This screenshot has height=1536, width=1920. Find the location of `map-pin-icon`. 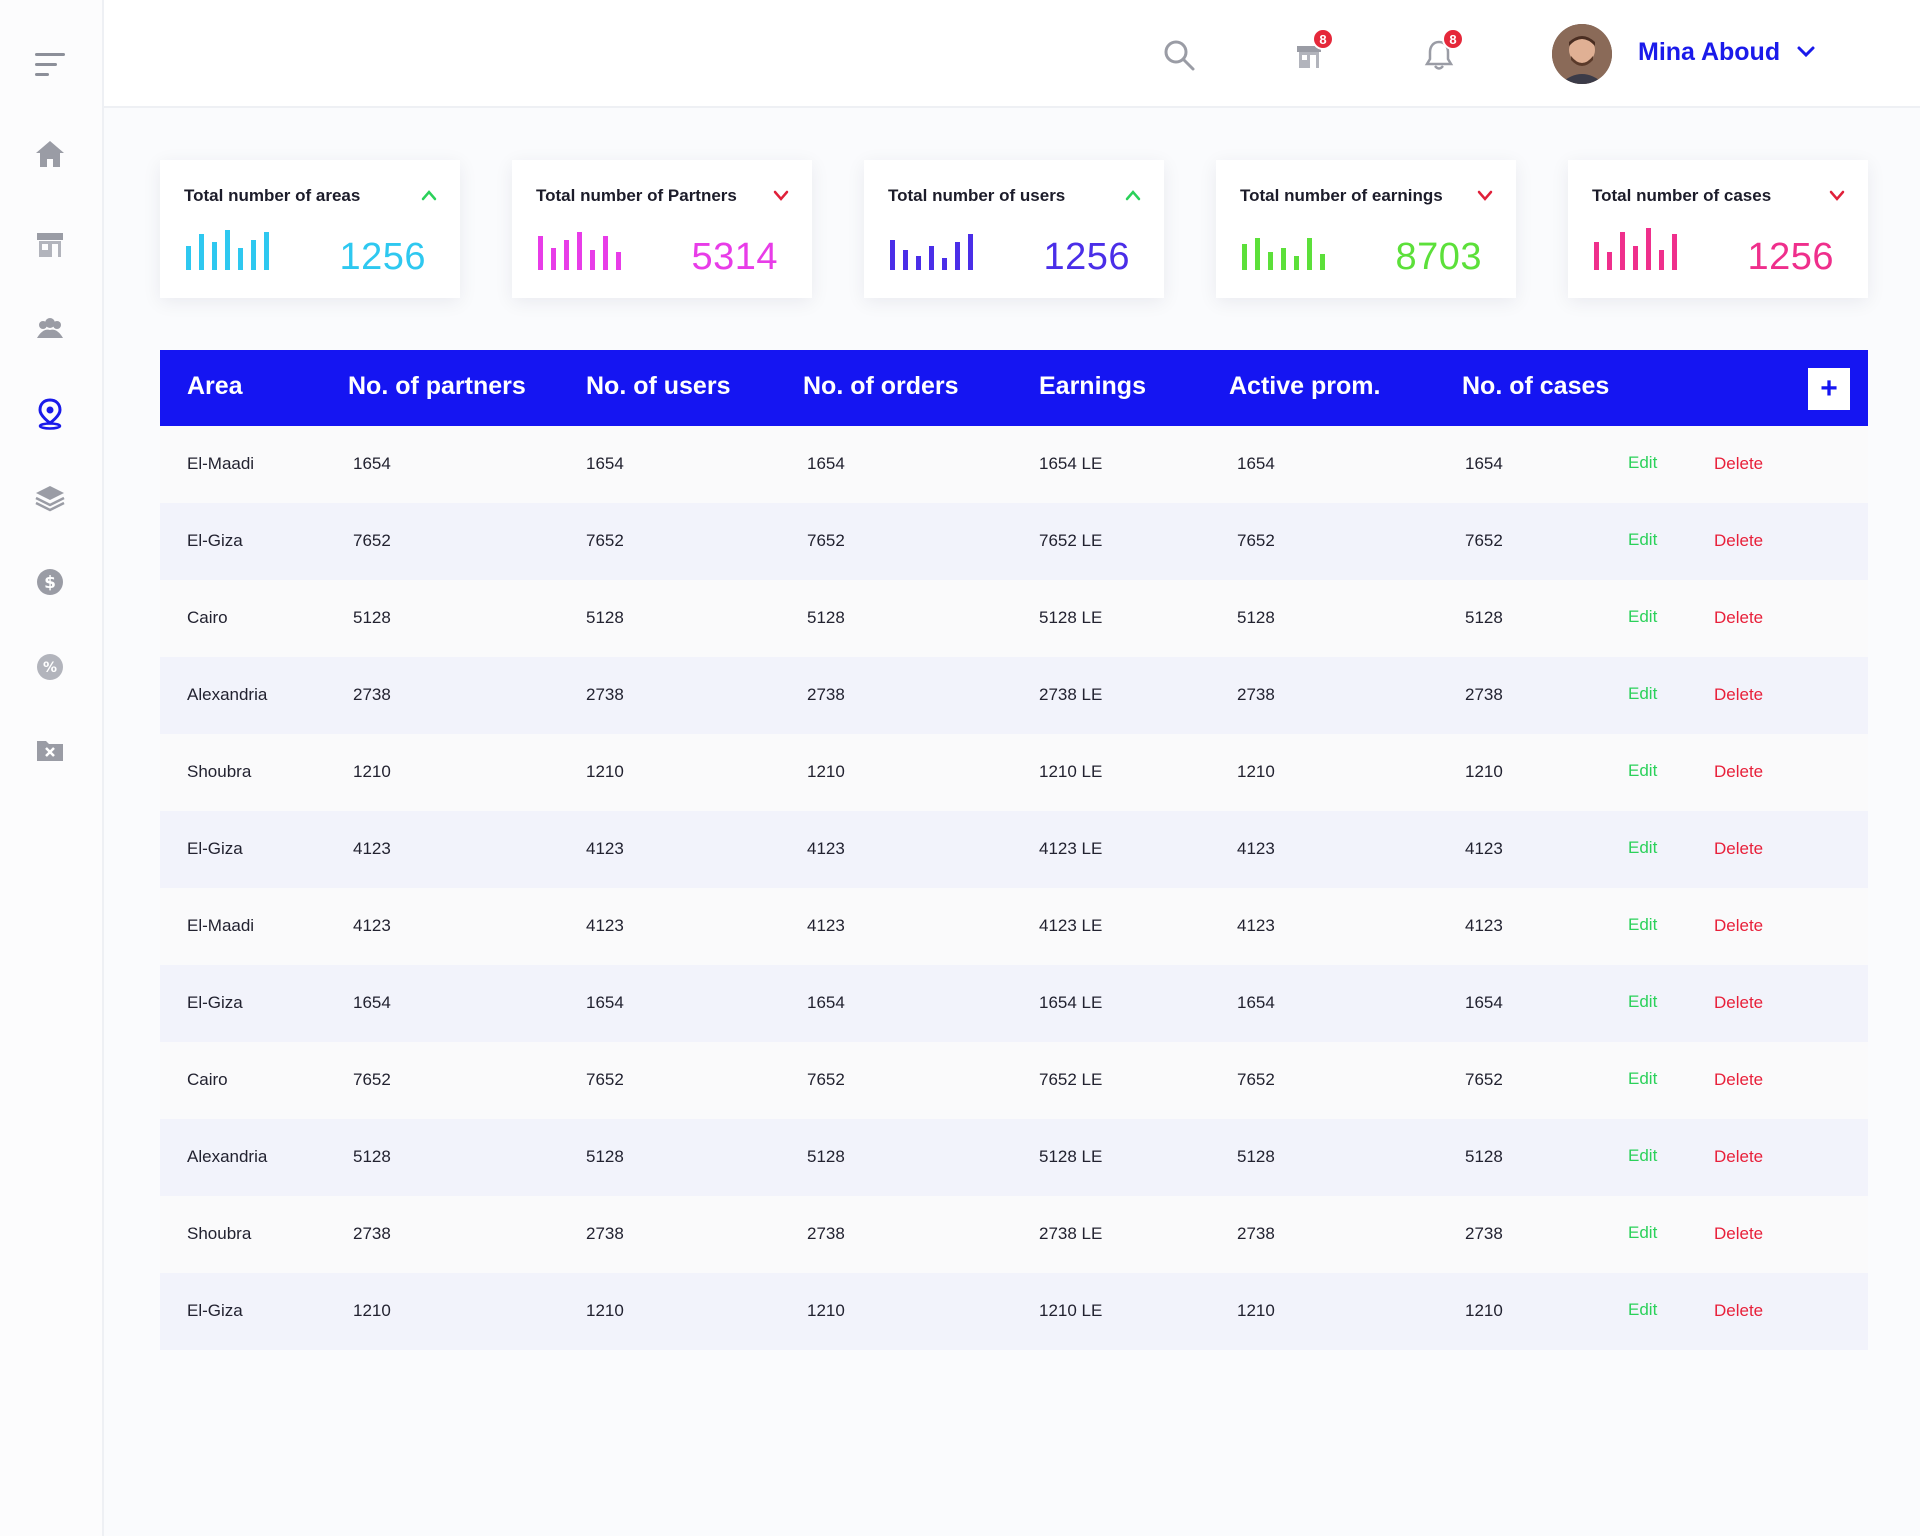

map-pin-icon is located at coordinates (50, 414).